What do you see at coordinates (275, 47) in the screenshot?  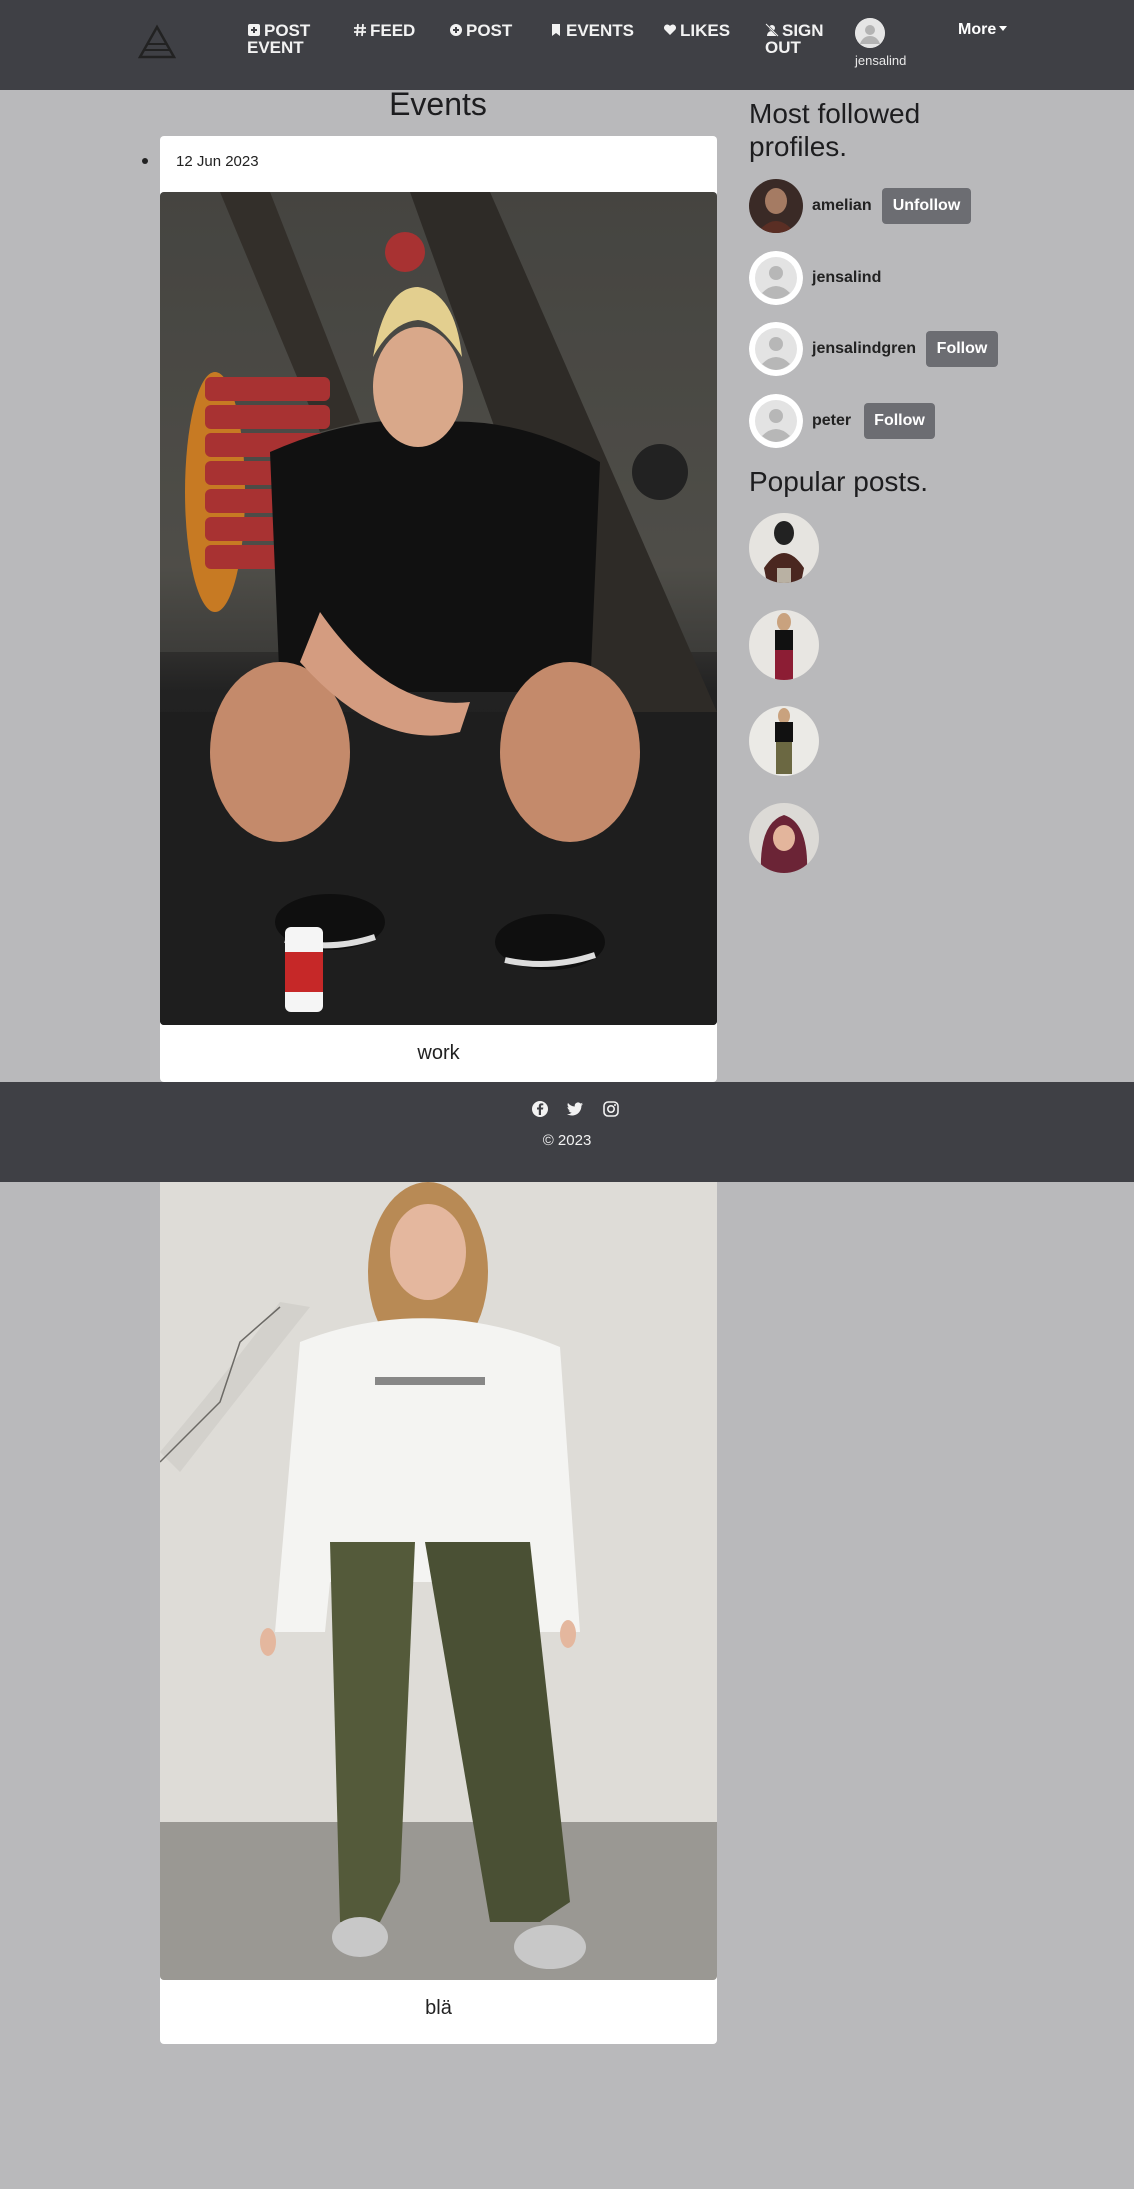 I see `nav-post-event-label-2: EVENT` at bounding box center [275, 47].